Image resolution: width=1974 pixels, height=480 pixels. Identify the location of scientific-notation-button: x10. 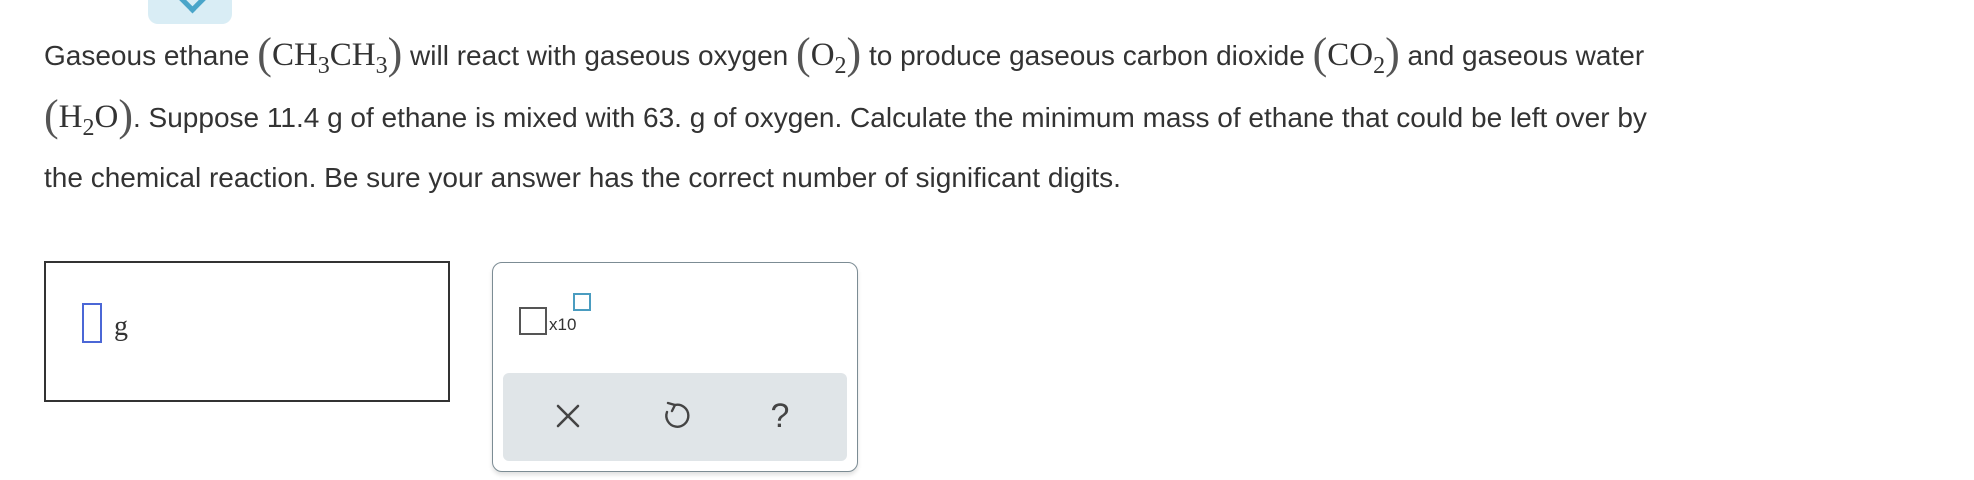
(559, 318).